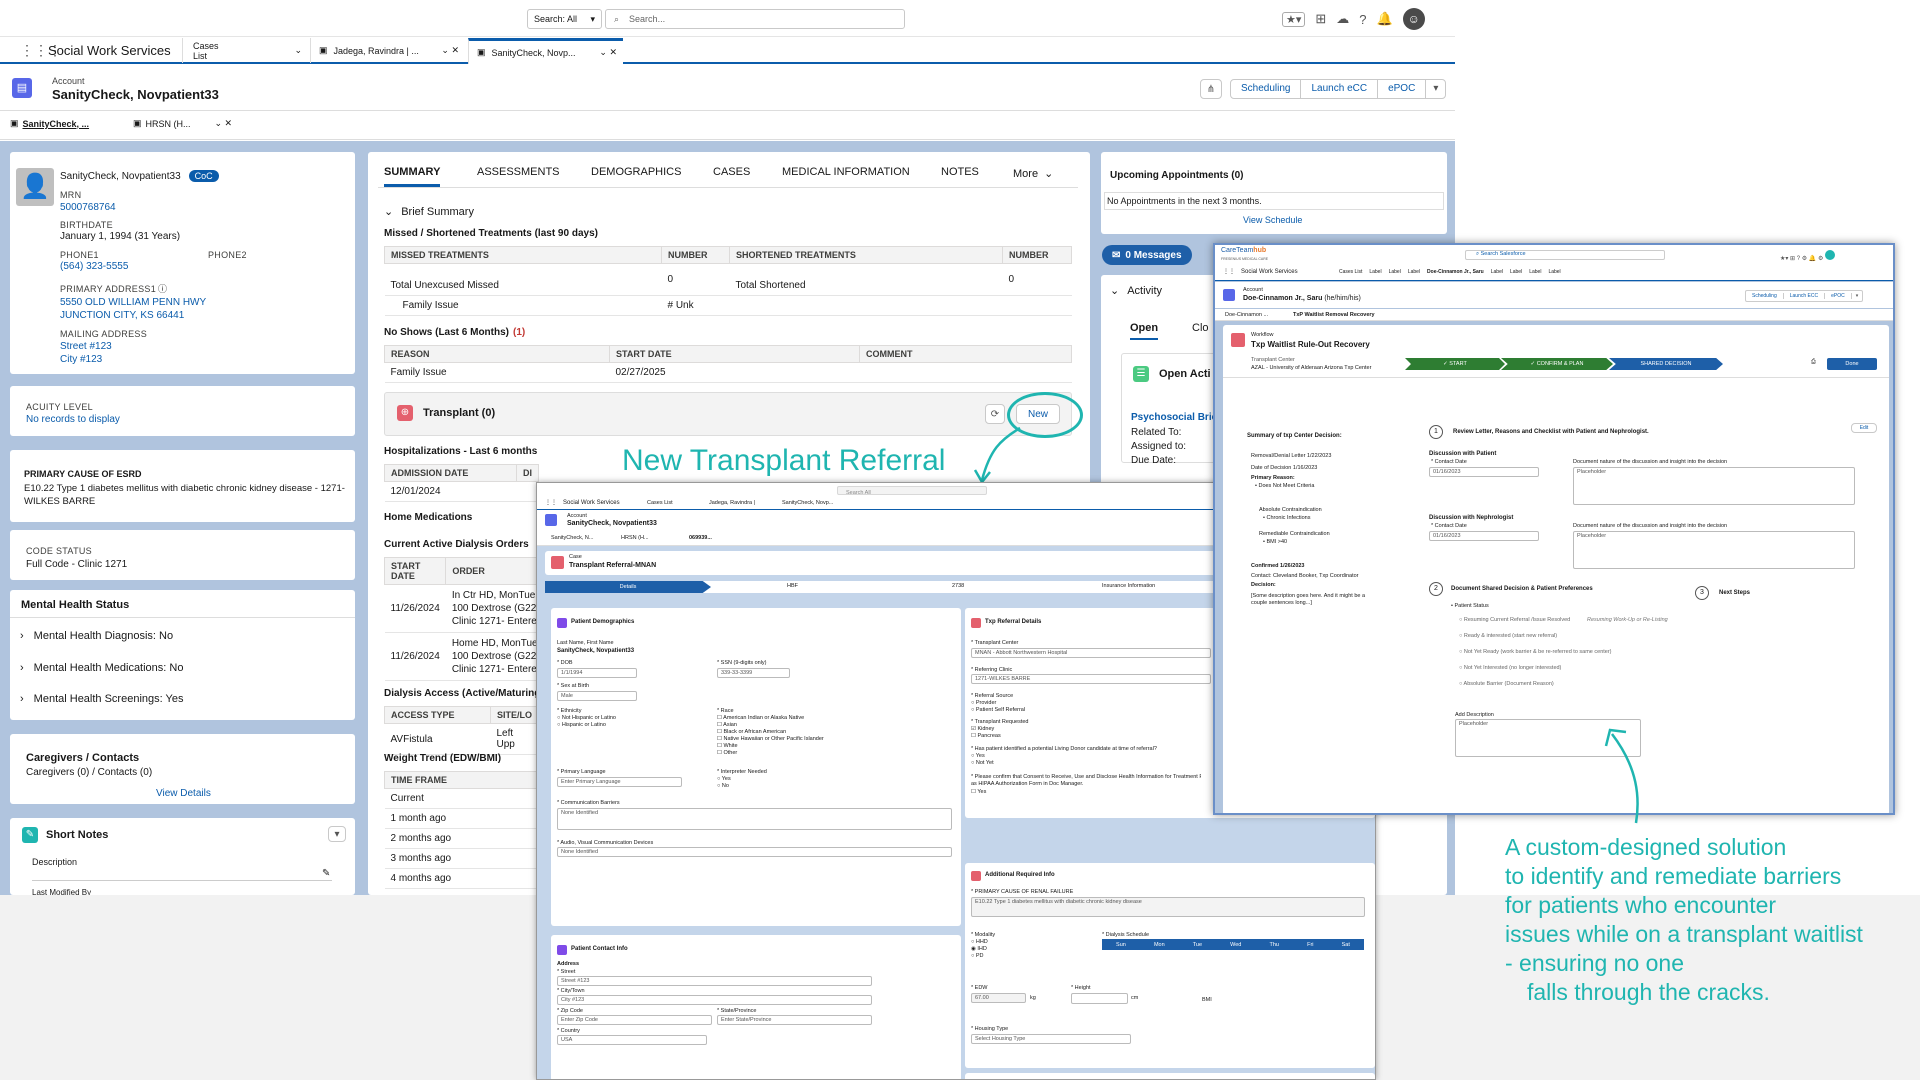  Describe the element at coordinates (1197, 945) in the screenshot. I see `day-tue: Tue` at that location.